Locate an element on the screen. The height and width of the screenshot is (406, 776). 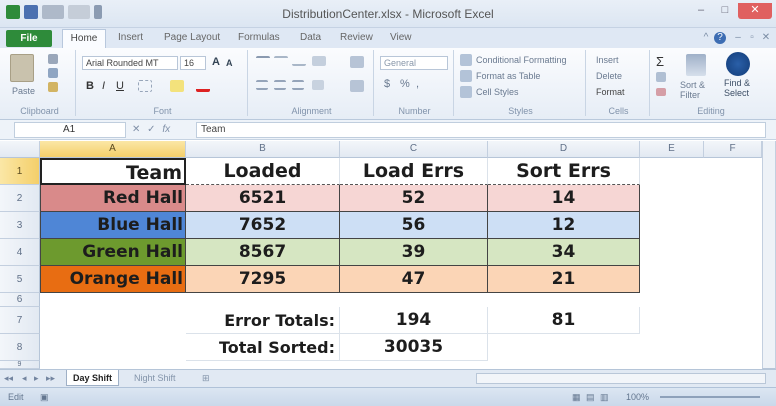
name-box: A1 is located at coordinates (70, 130).